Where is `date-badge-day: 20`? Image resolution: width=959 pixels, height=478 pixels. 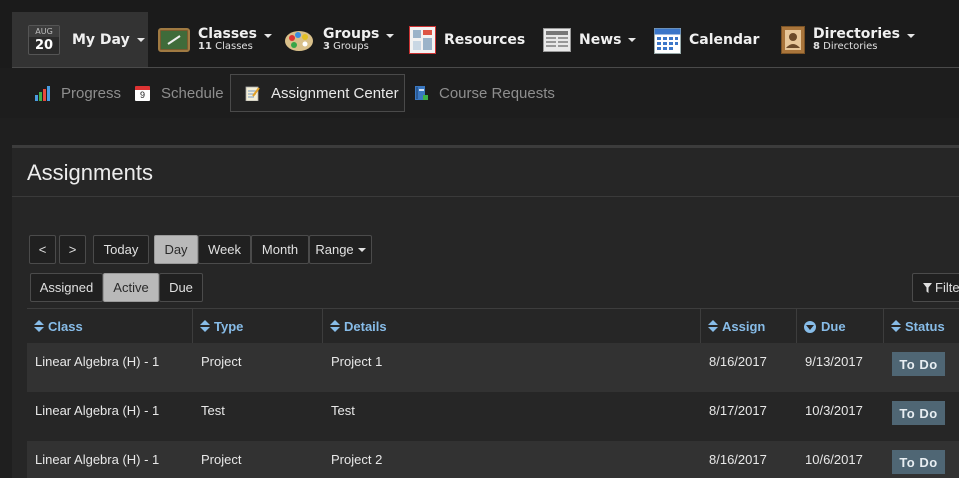 date-badge-day: 20 is located at coordinates (44, 45).